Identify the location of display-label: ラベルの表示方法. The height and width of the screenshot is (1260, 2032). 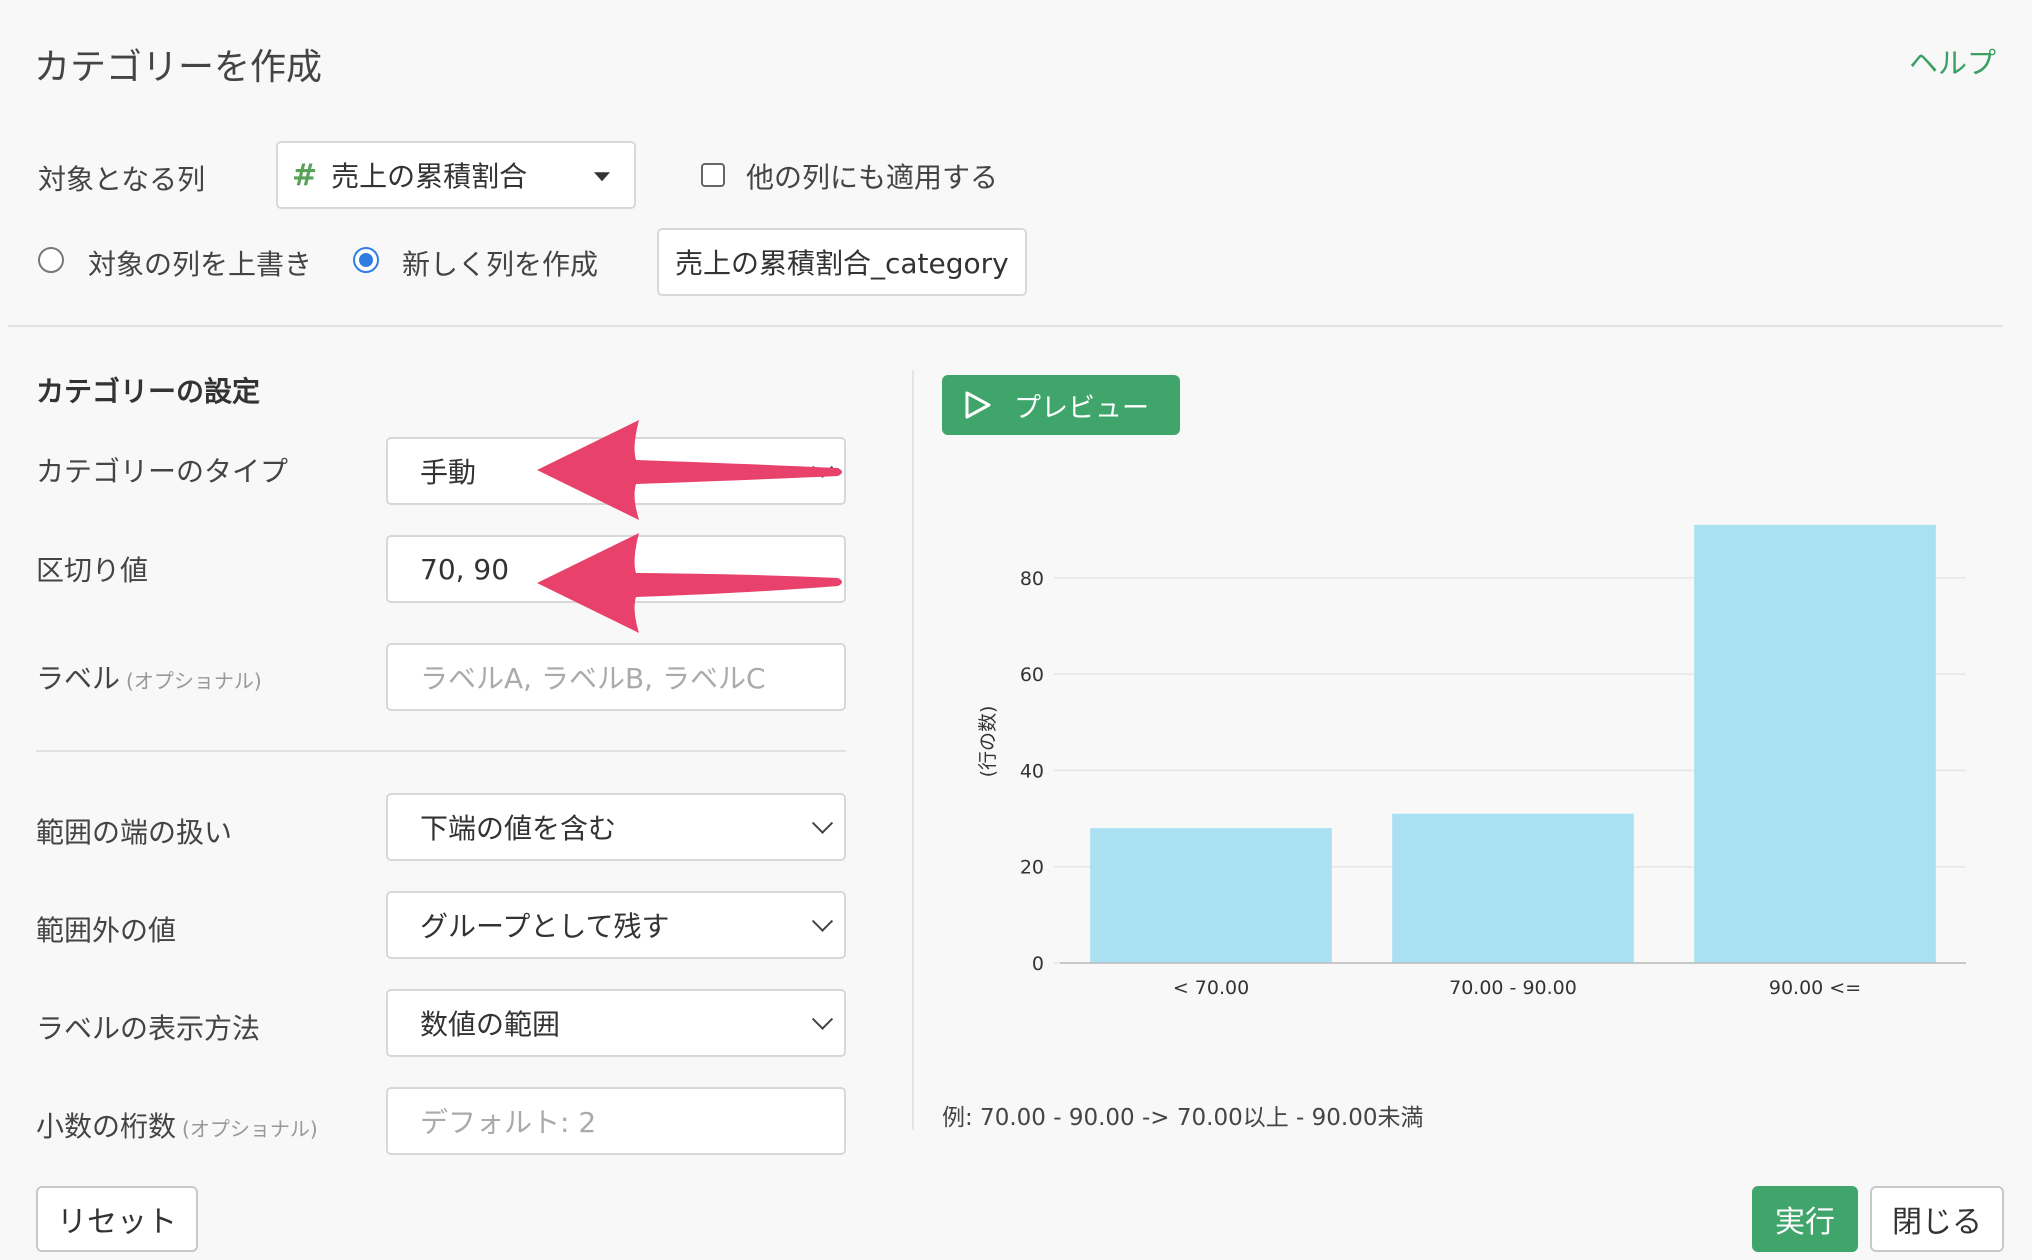
(148, 1028).